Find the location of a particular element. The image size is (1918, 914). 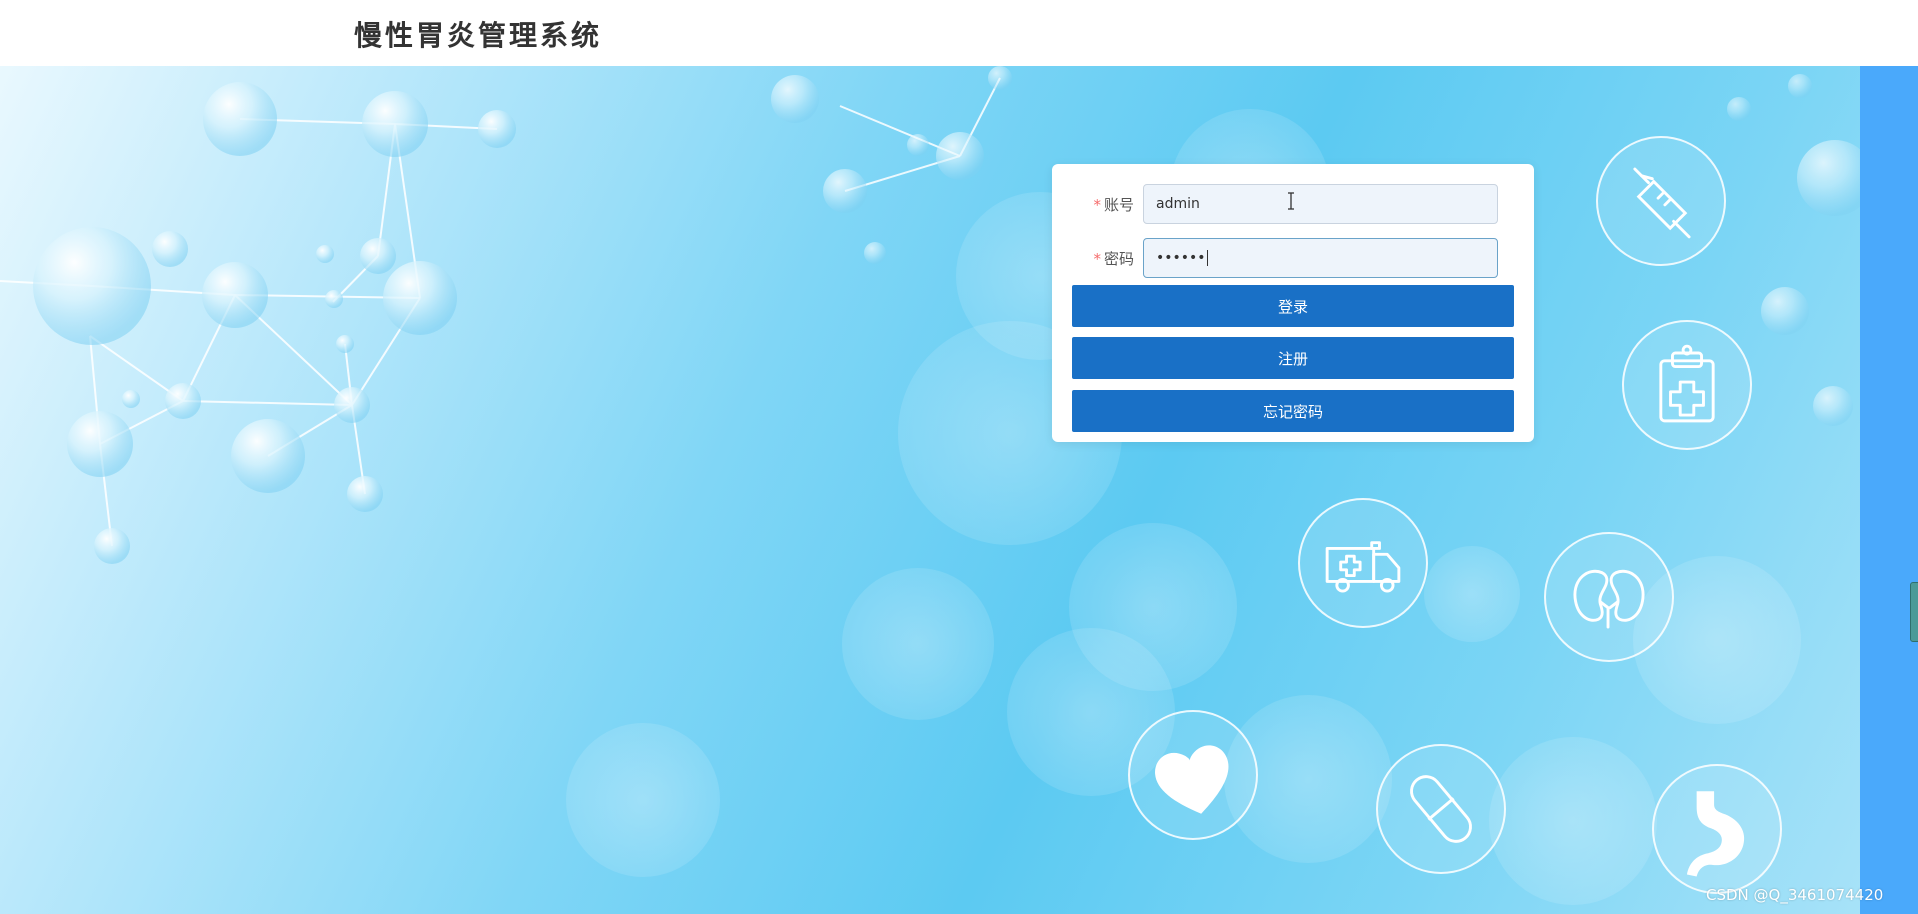

ambulance-icon is located at coordinates (1363, 563).